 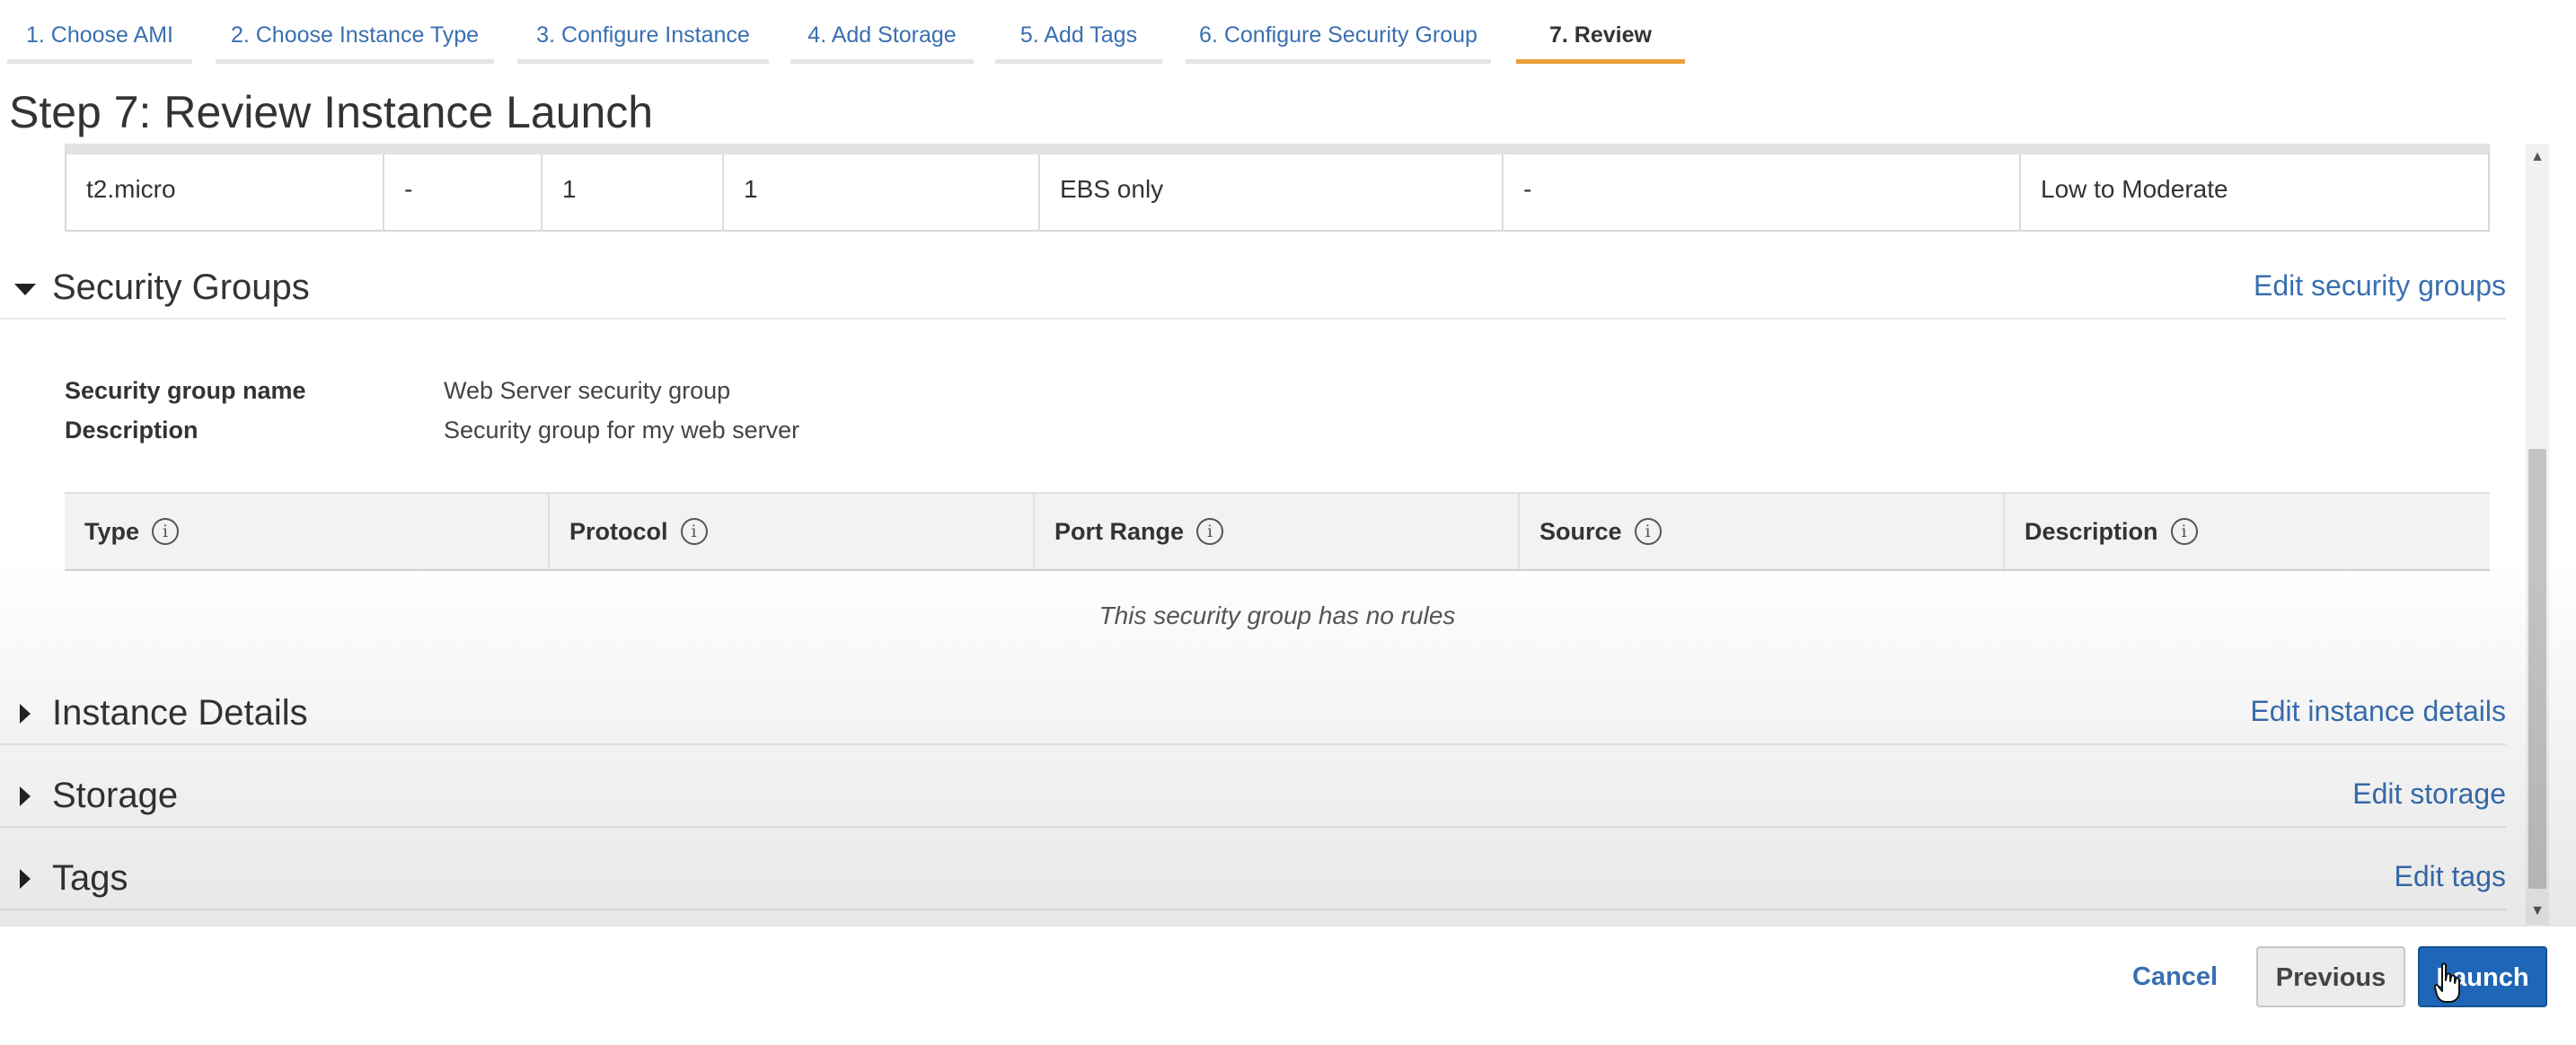 What do you see at coordinates (2378, 711) in the screenshot?
I see `edit-instance-details-link: Edit instance details` at bounding box center [2378, 711].